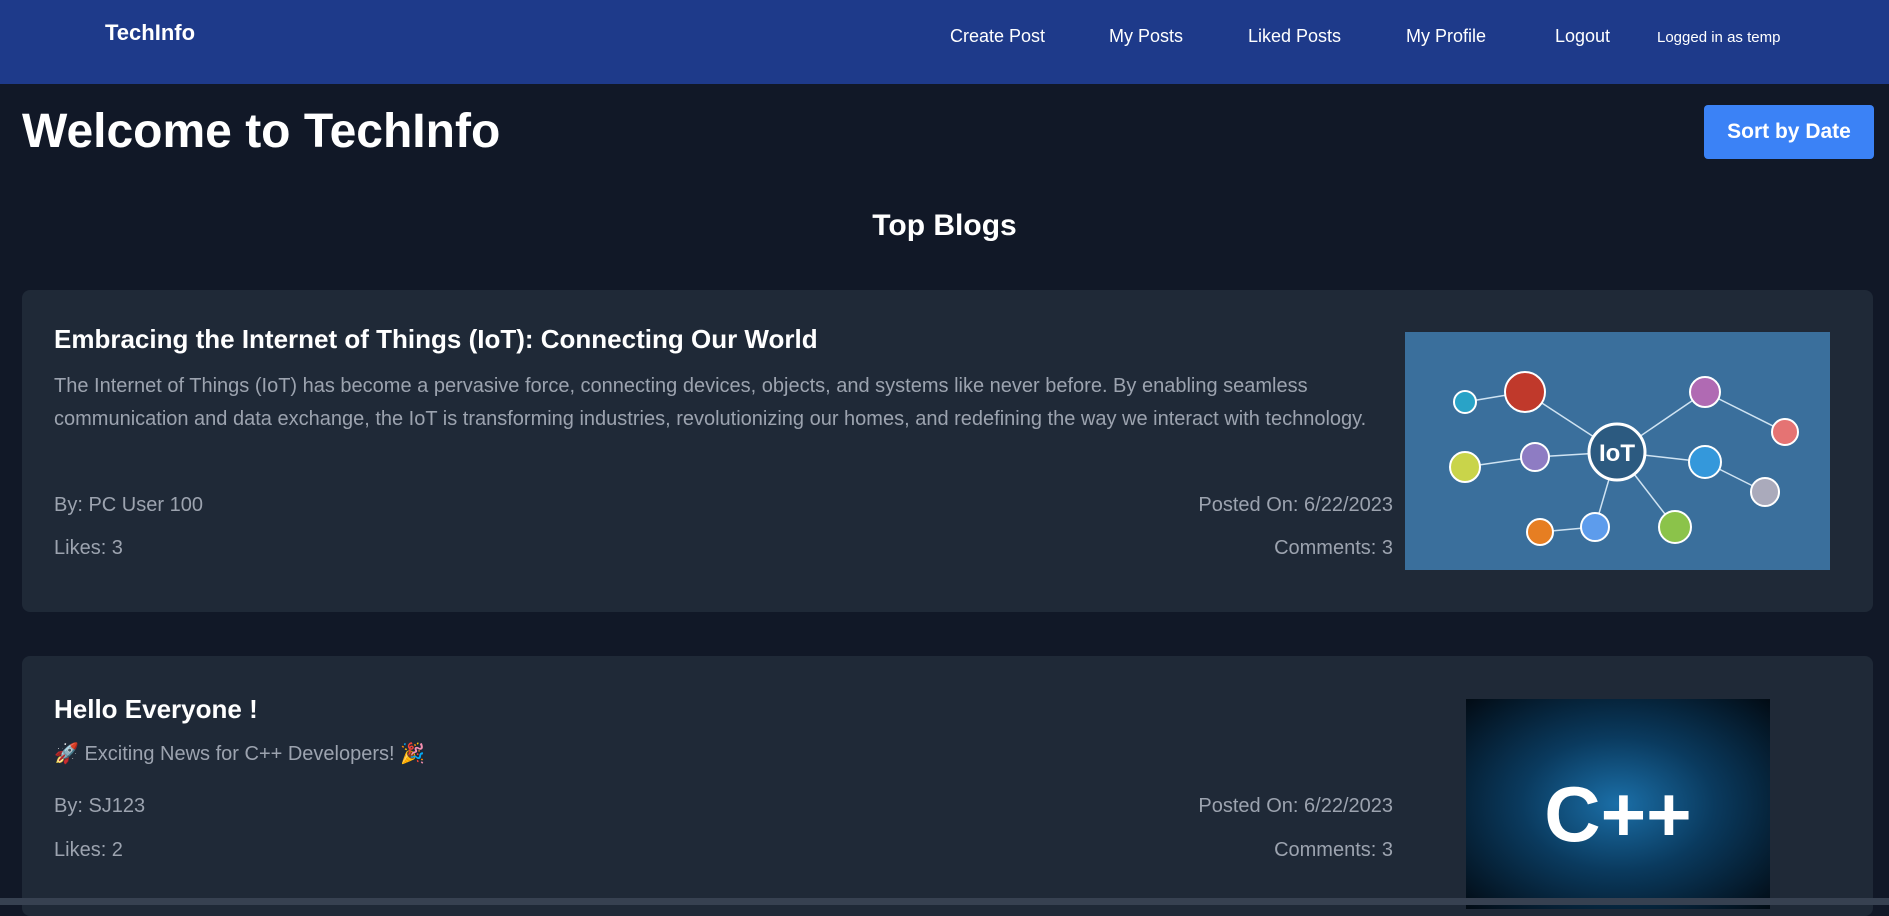 Image resolution: width=1889 pixels, height=916 pixels. What do you see at coordinates (944, 901) in the screenshot?
I see `taskbar-edge` at bounding box center [944, 901].